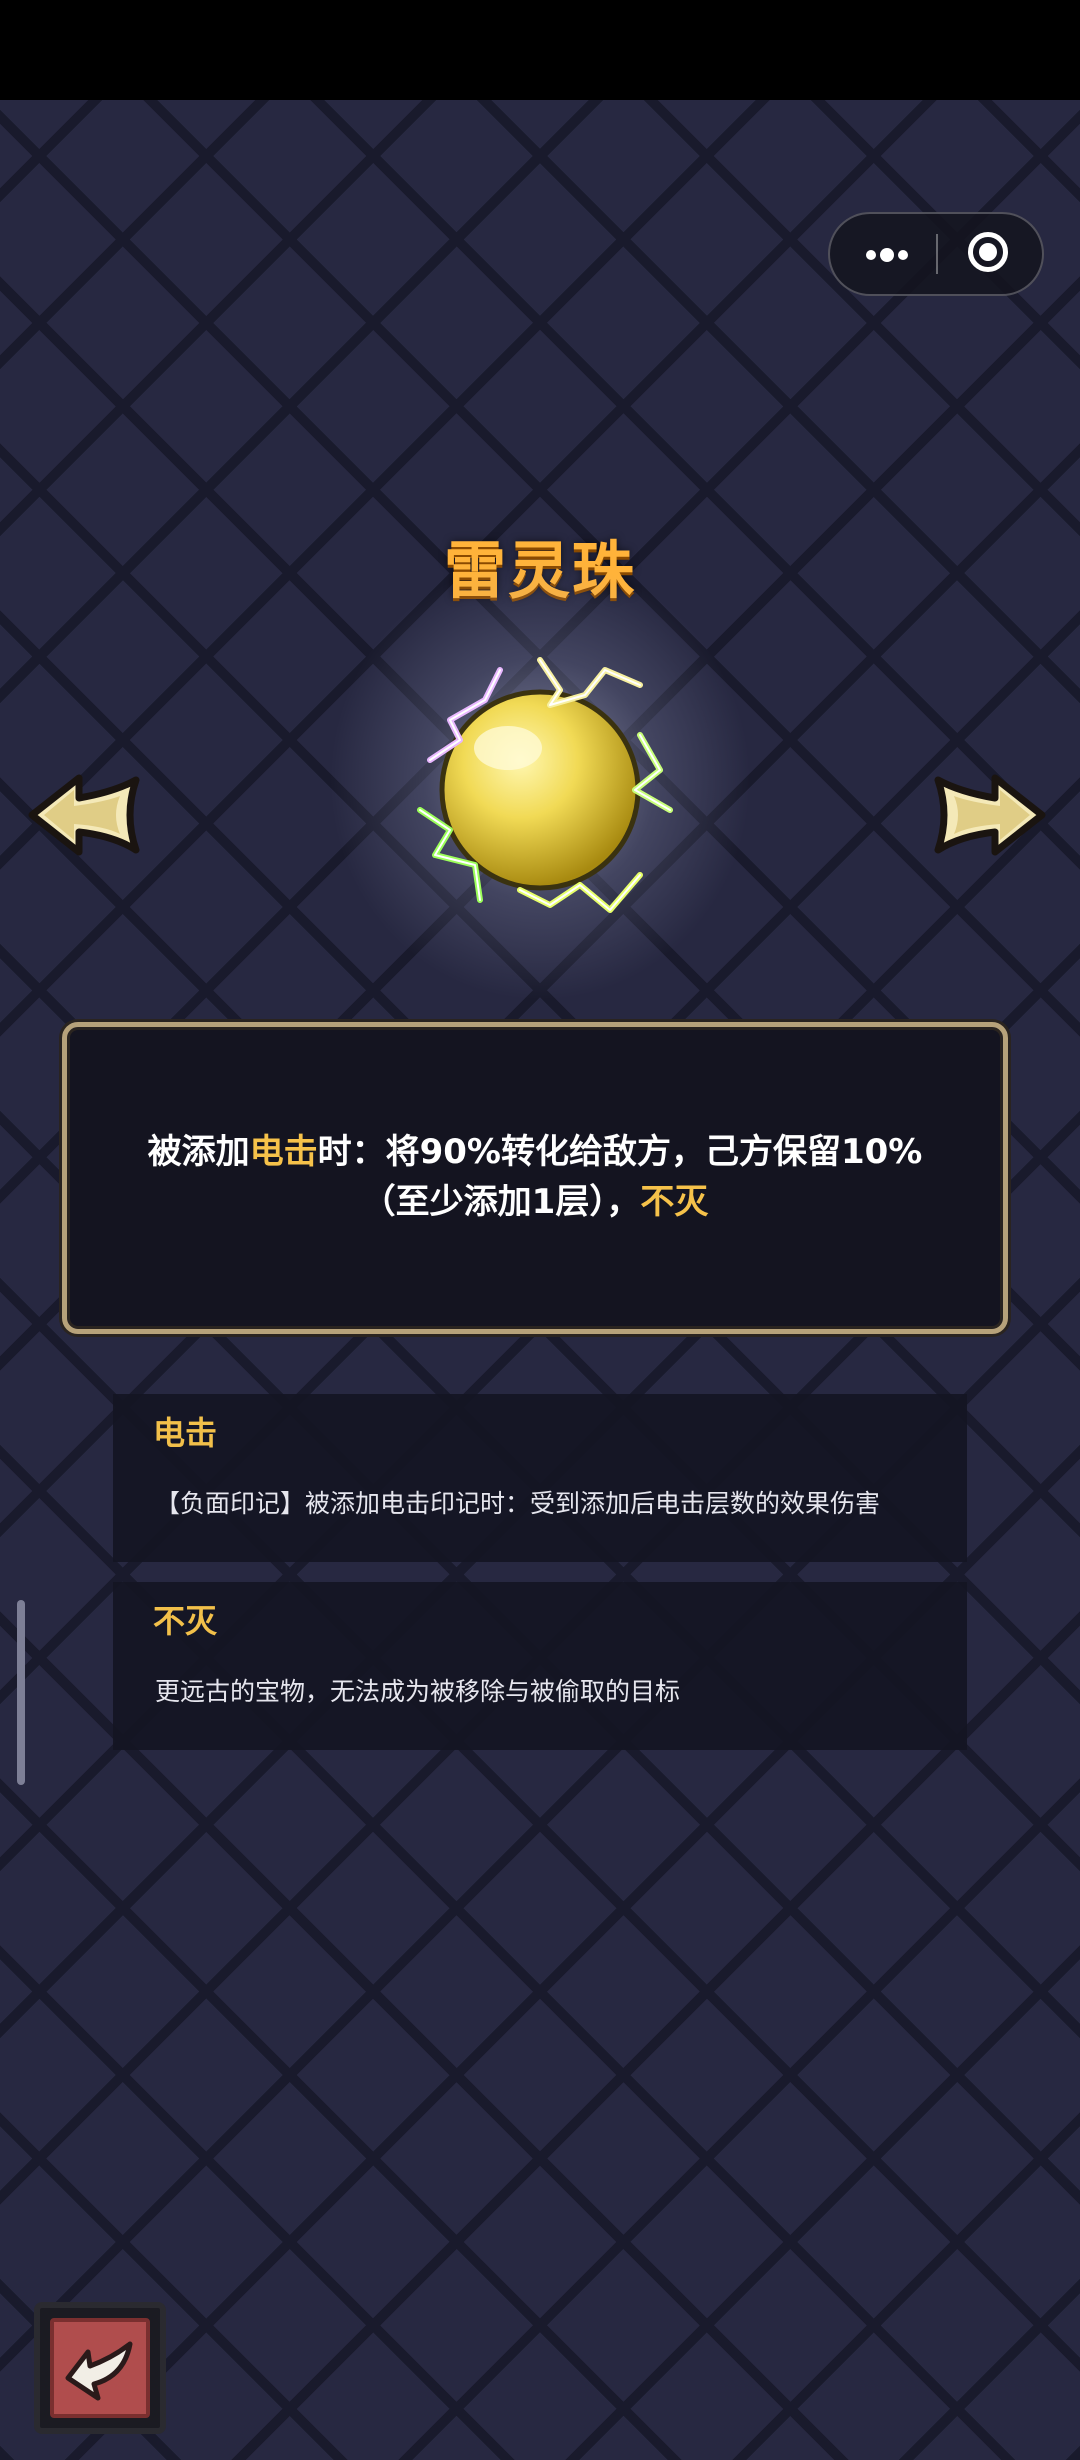 This screenshot has height=2460, width=1080. Describe the element at coordinates (501, 1202) in the screenshot. I see `desc-text-3: （至少添加1层），` at that location.